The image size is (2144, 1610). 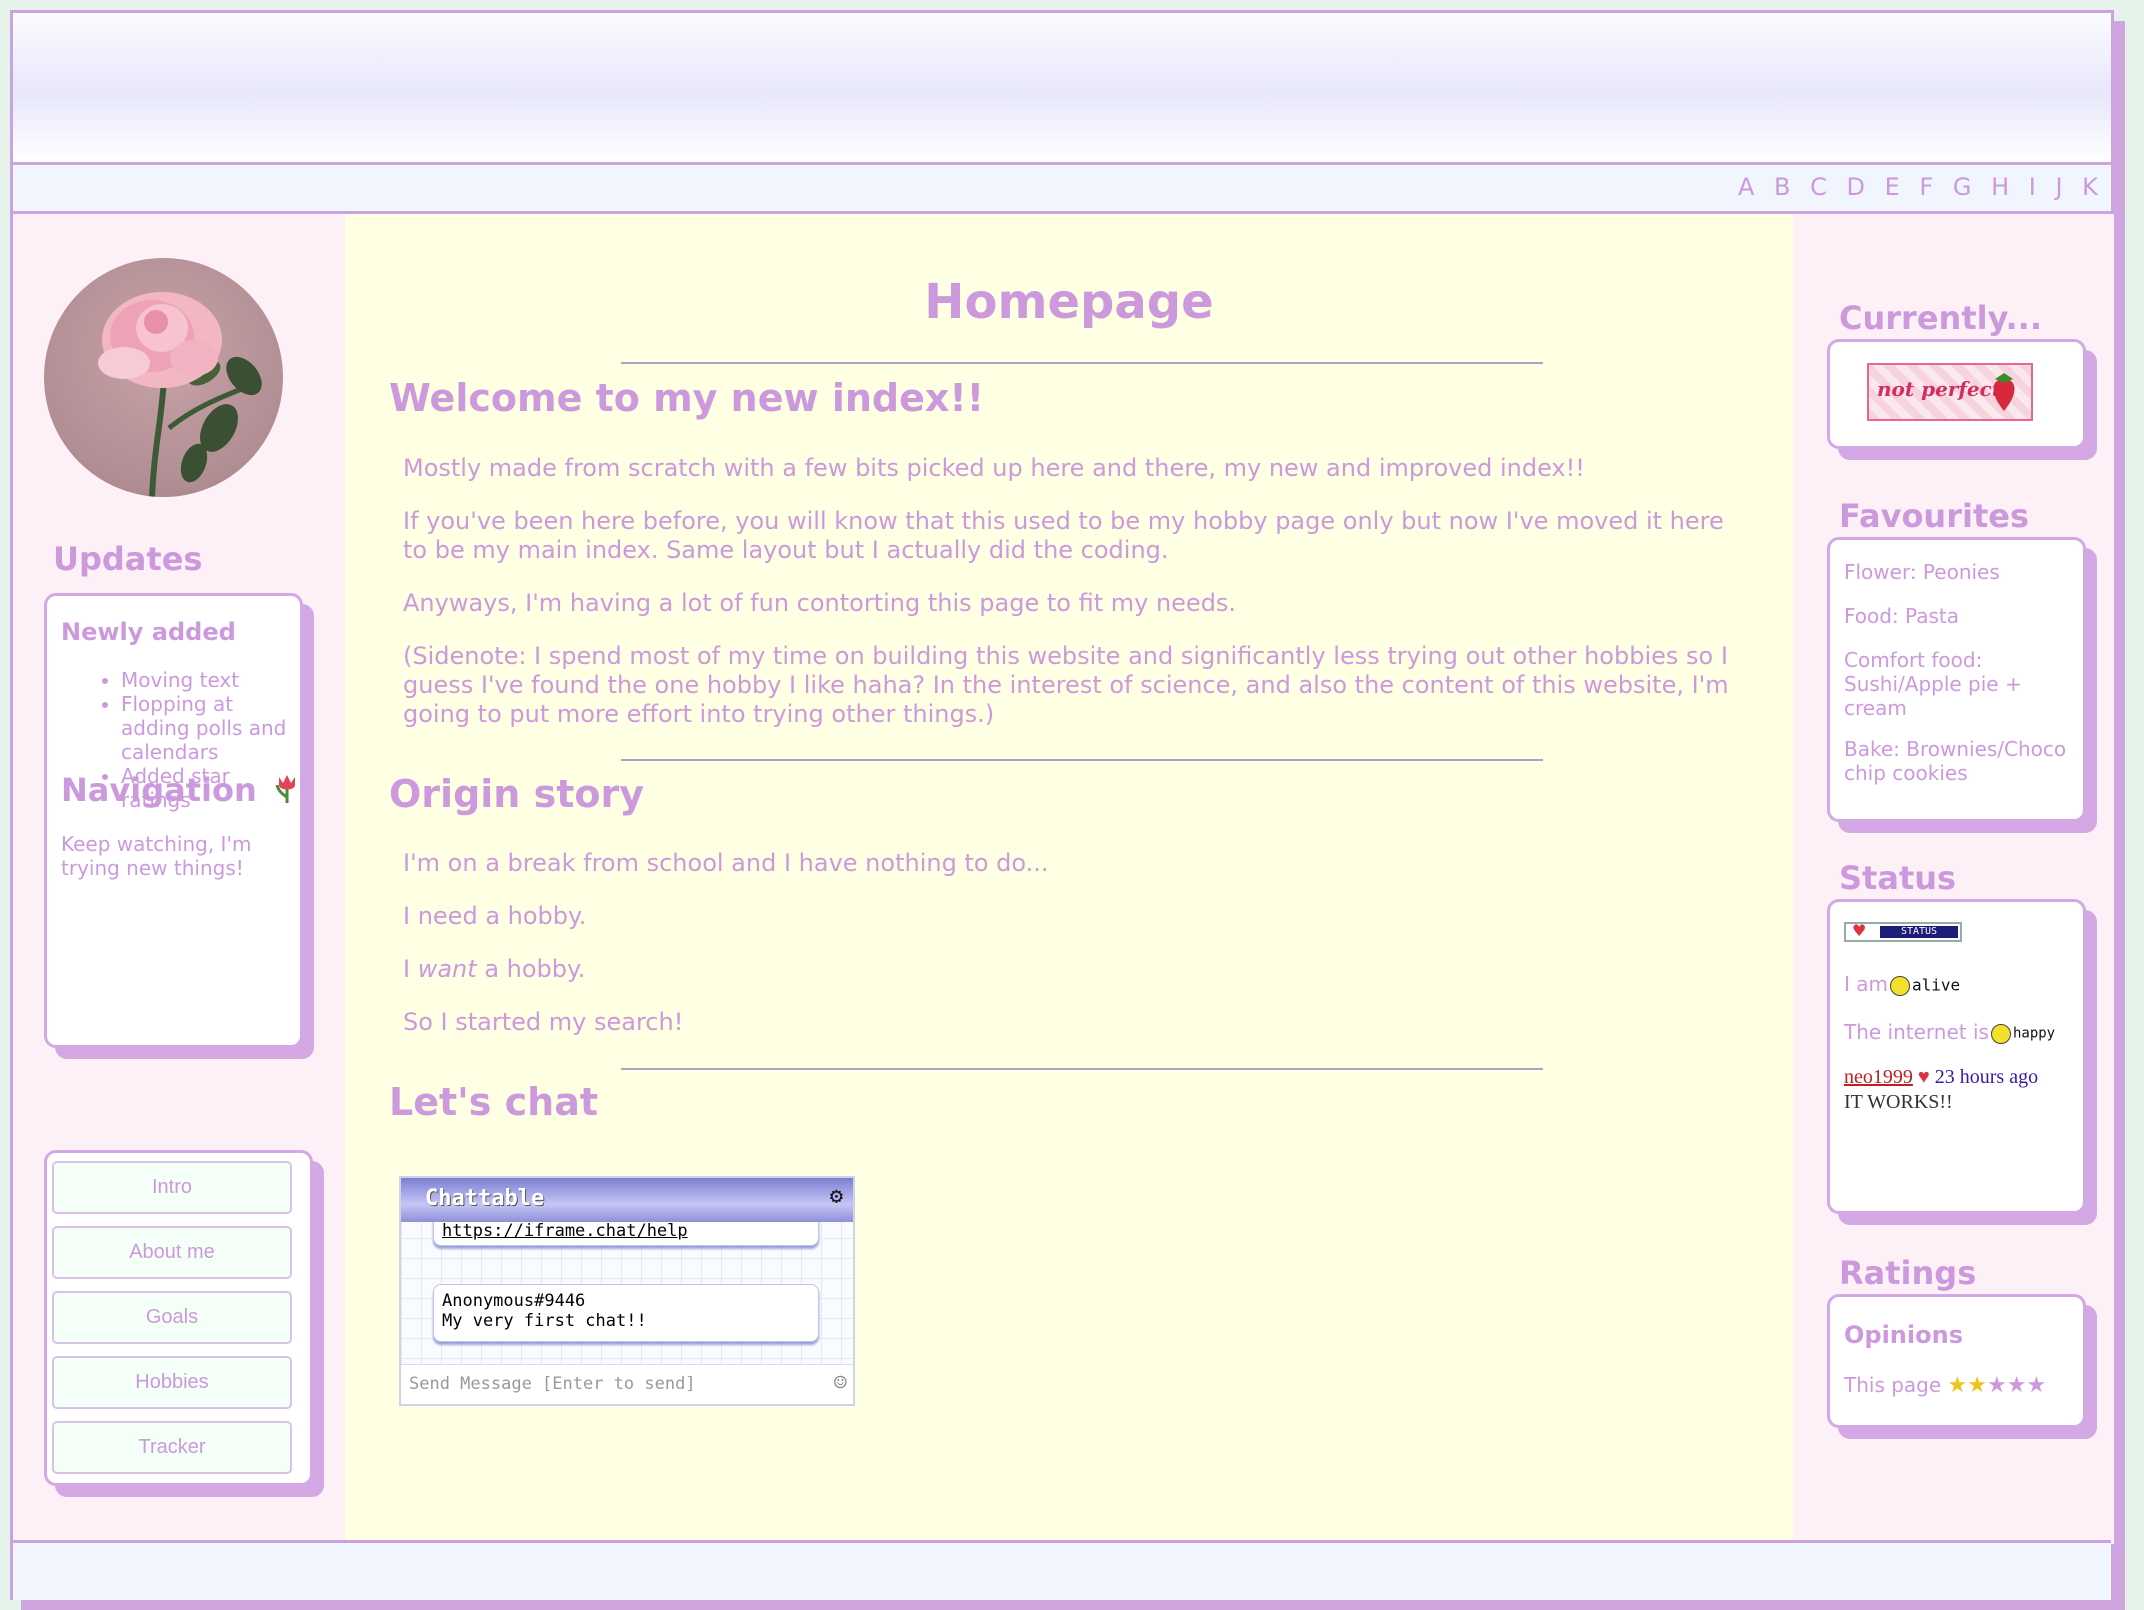 I want to click on navigation-heading: Navigation, so click(x=159, y=790).